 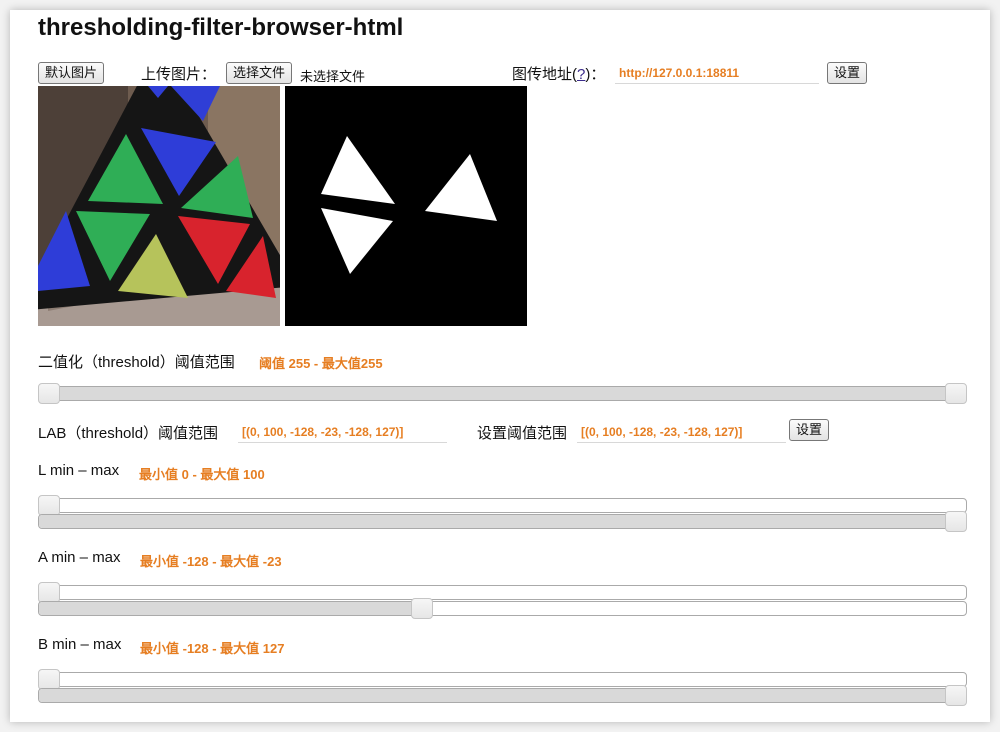 I want to click on b-max-slider, so click(x=502, y=695).